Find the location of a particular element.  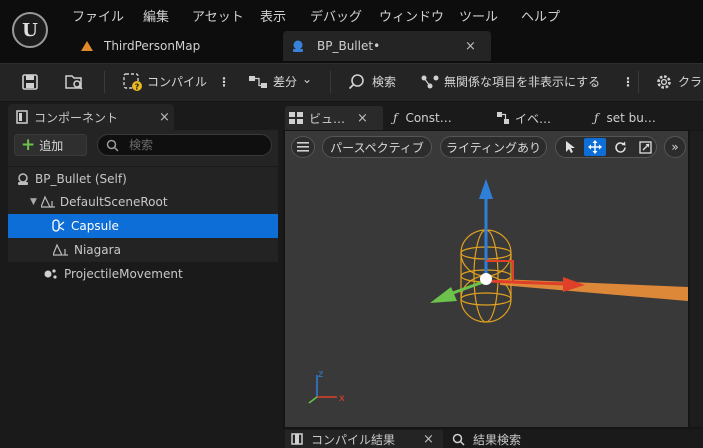

class-settings-label: クラ is located at coordinates (690, 82).